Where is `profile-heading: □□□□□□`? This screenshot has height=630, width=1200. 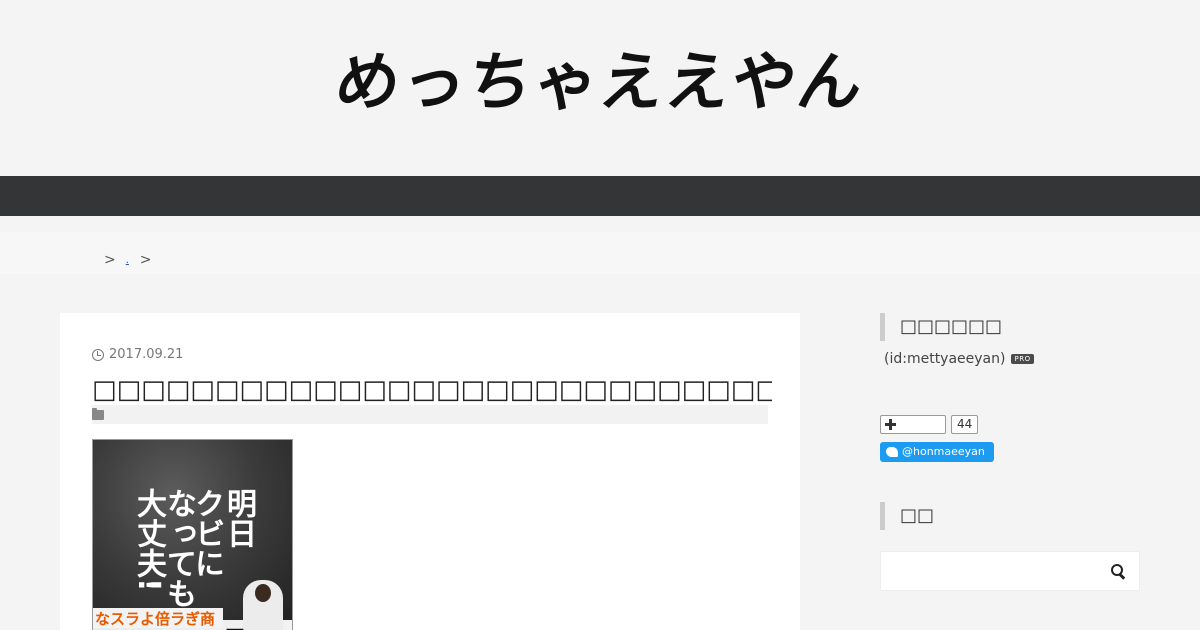
profile-heading: □□□□□□ is located at coordinates (1010, 327).